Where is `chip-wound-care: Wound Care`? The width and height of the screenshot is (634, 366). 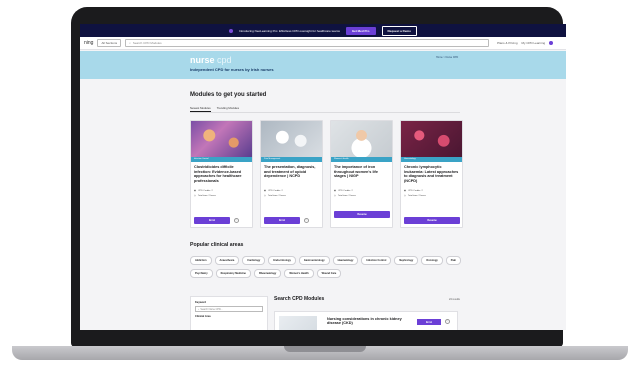
chip-wound-care: Wound Care is located at coordinates (329, 273).